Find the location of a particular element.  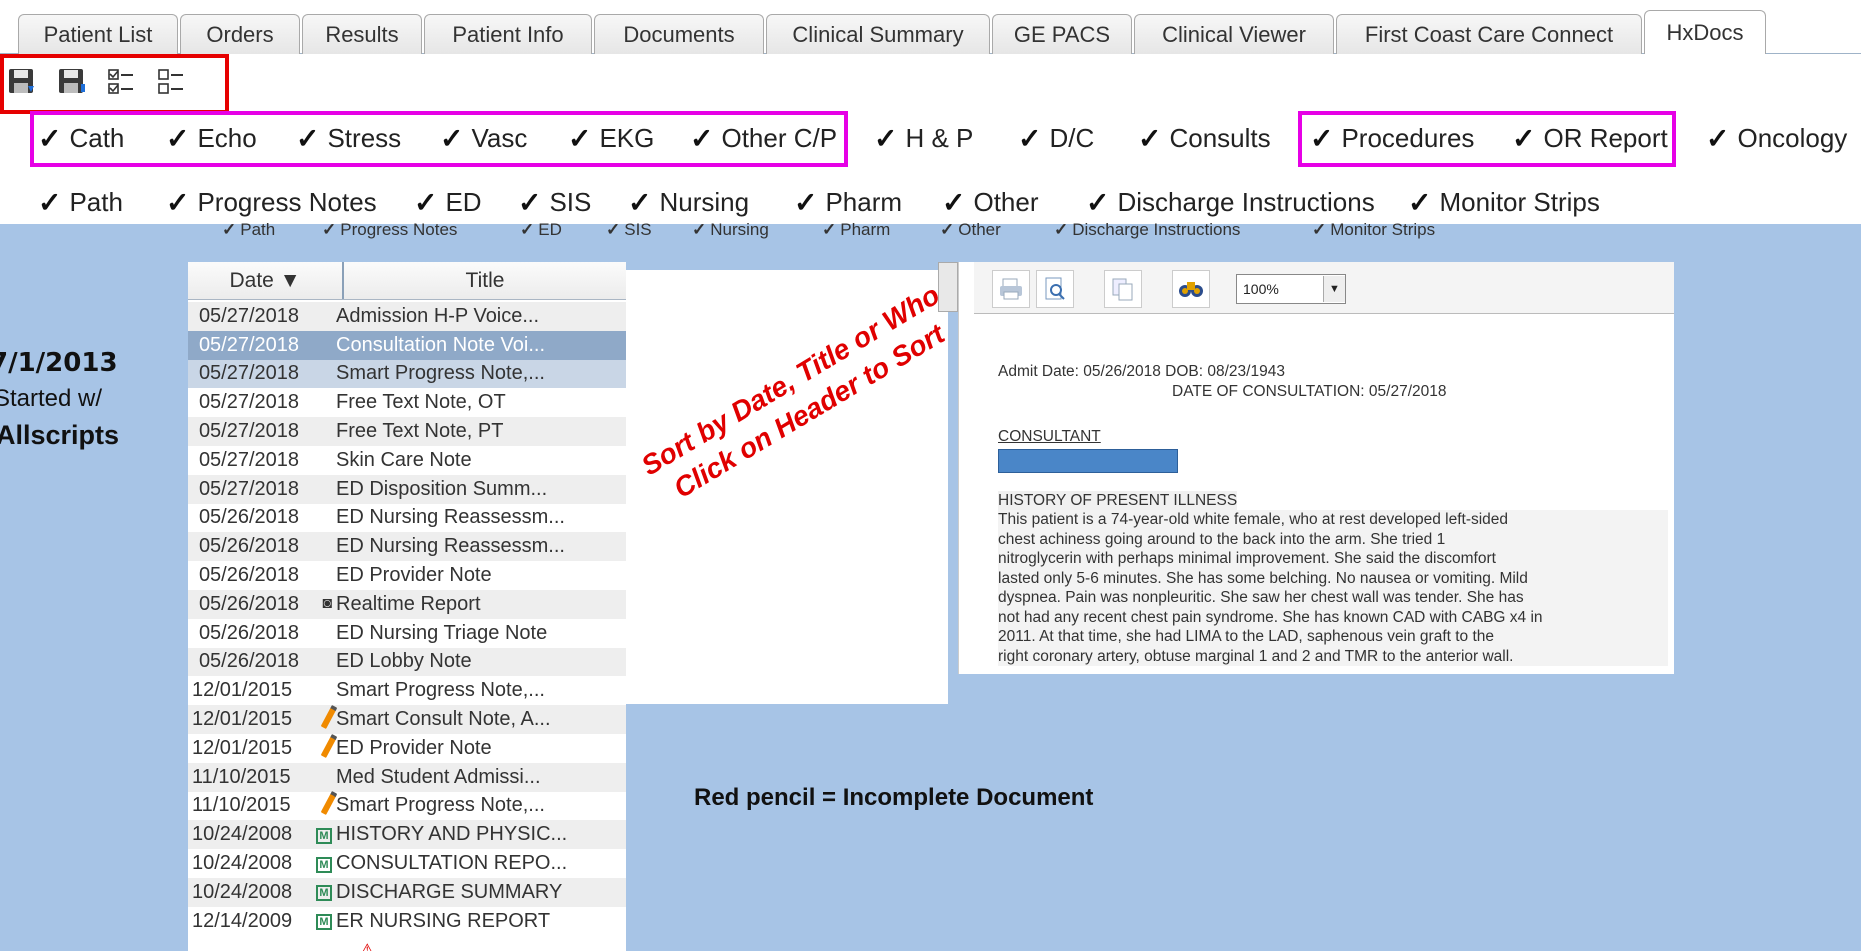

save-blue-icon is located at coordinates (72, 82).